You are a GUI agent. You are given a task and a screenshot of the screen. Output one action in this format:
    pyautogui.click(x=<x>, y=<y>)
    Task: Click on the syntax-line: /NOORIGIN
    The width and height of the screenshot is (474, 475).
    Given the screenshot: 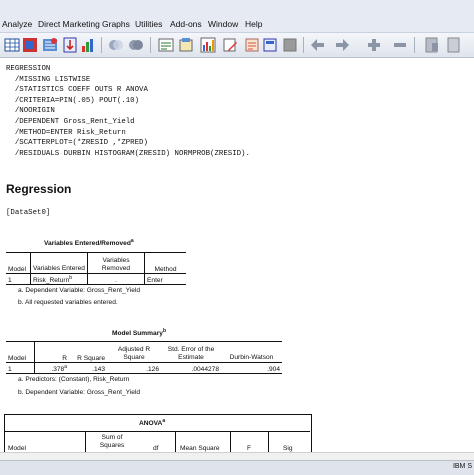 What is the action you would take?
    pyautogui.click(x=30, y=111)
    